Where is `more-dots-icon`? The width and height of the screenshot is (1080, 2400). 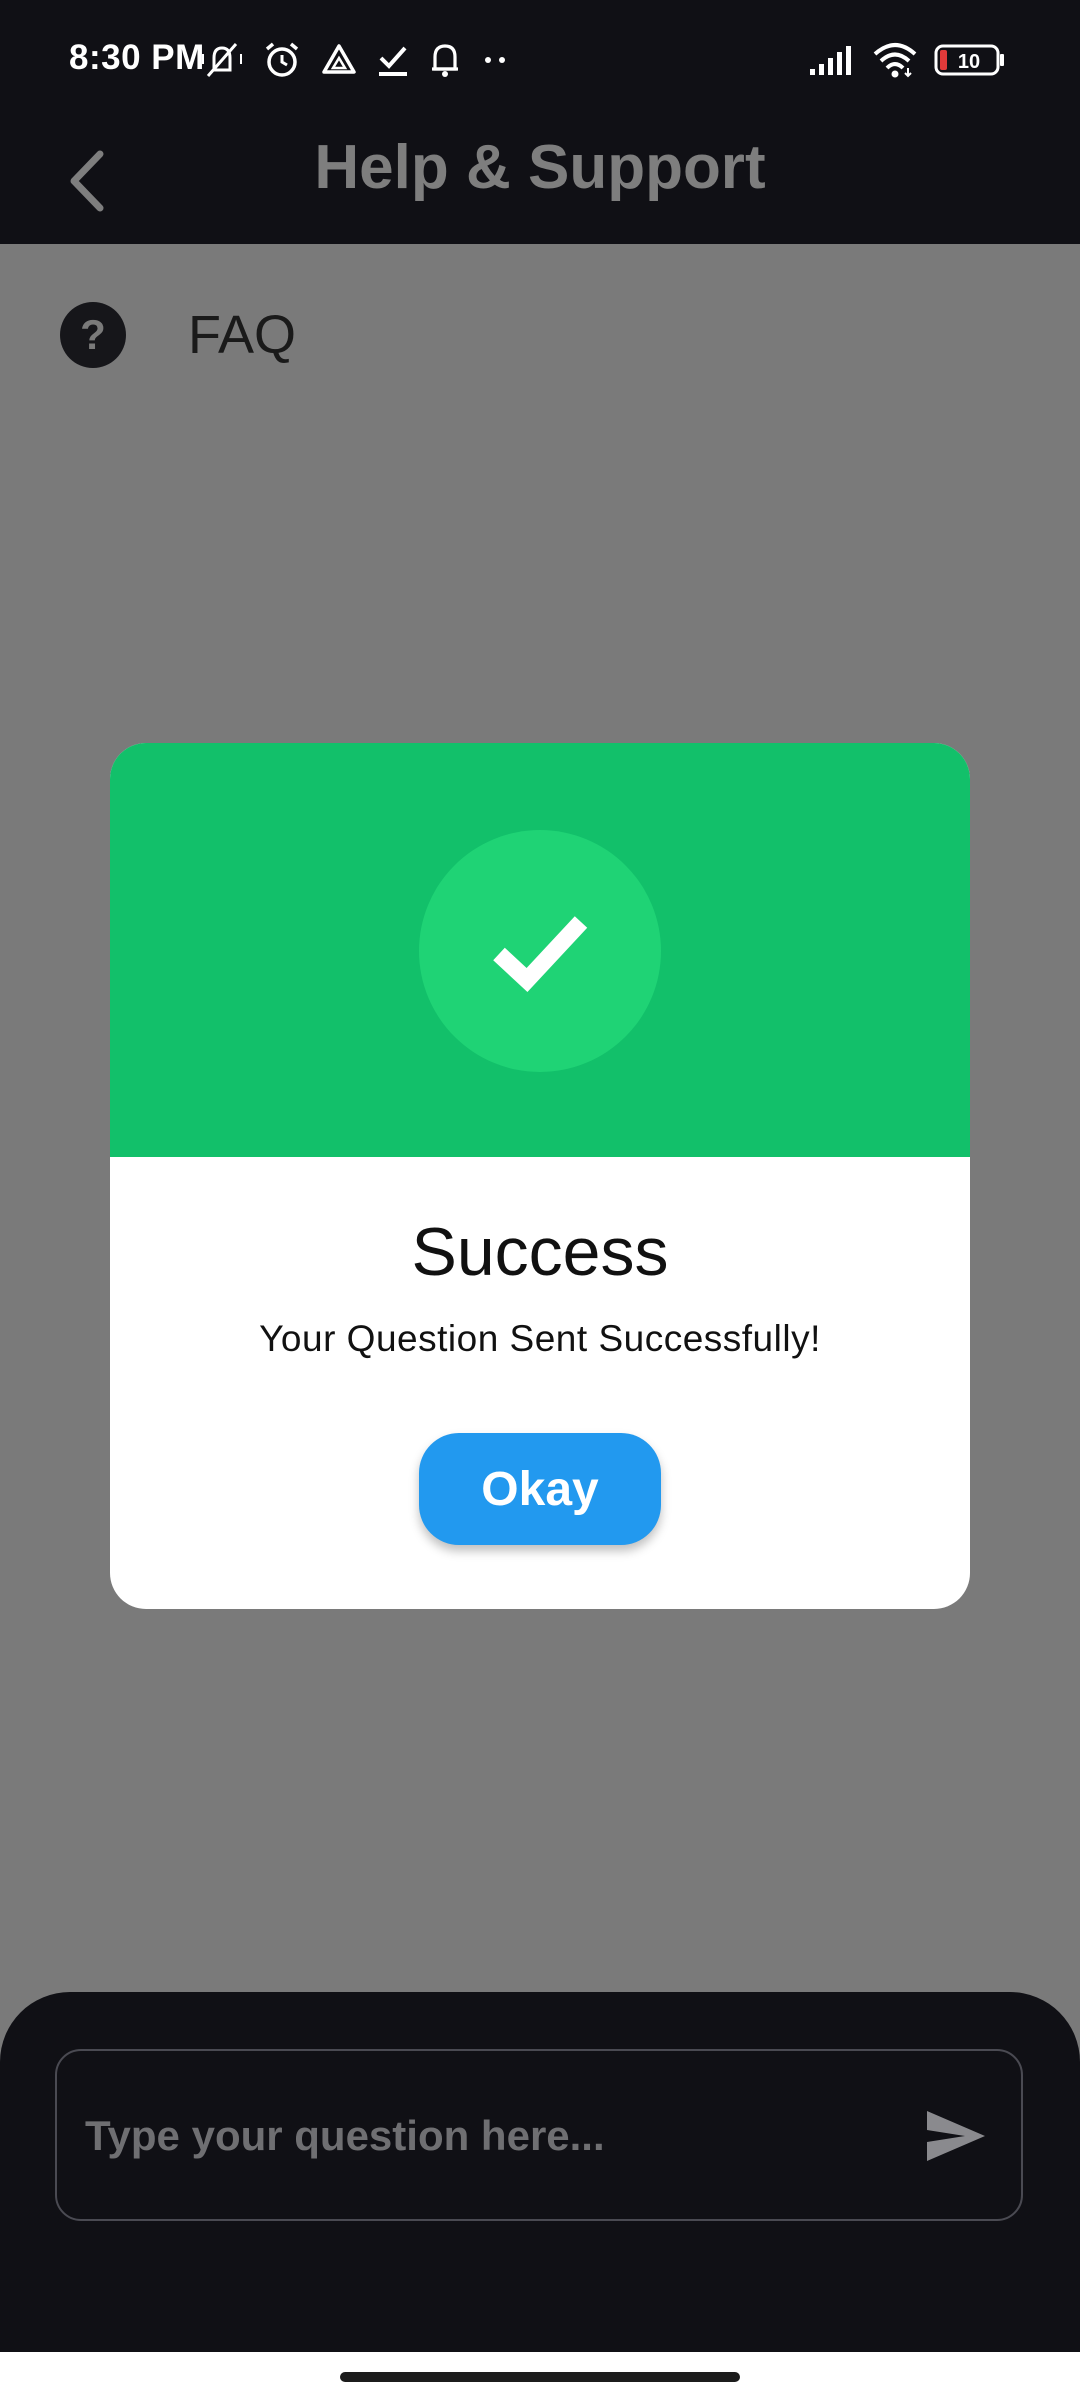
more-dots-icon is located at coordinates (495, 60).